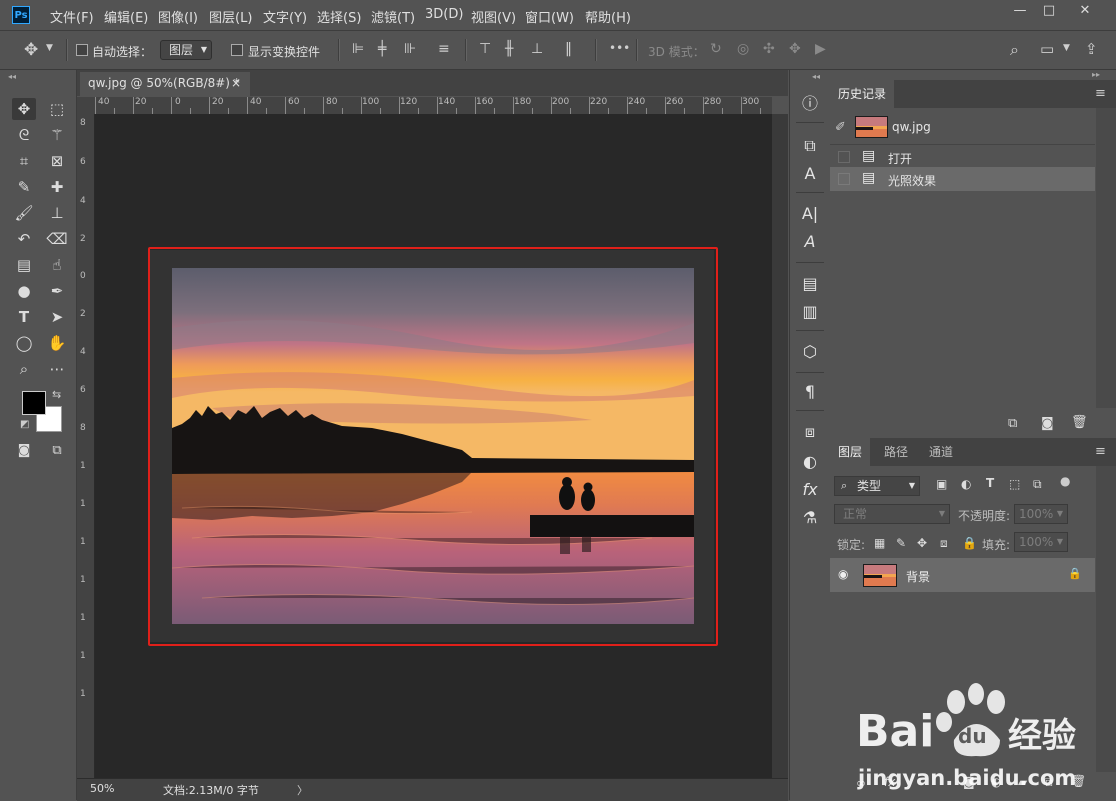 This screenshot has width=1116, height=801. What do you see at coordinates (24, 187) in the screenshot?
I see `eyedropper-tool-icon: ✎` at bounding box center [24, 187].